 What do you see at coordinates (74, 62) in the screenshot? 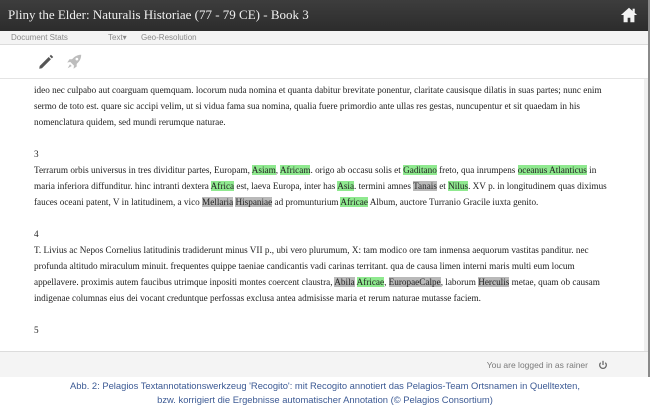
I see `rocket-icon` at bounding box center [74, 62].